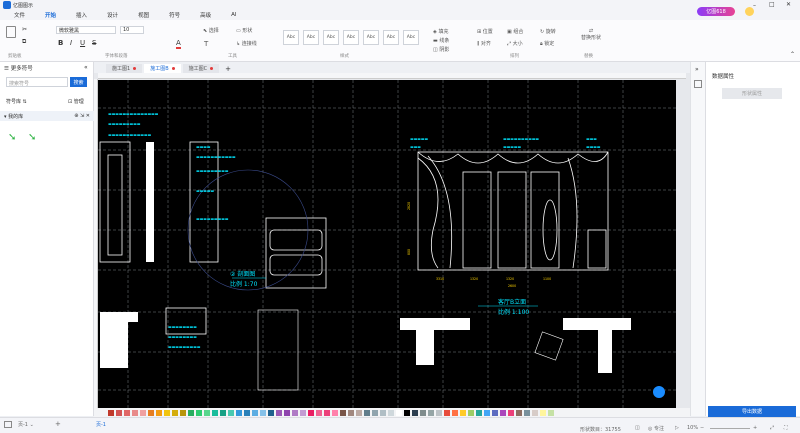  What do you see at coordinates (441, 40) in the screenshot?
I see `line-button: ▬ 线条` at bounding box center [441, 40].